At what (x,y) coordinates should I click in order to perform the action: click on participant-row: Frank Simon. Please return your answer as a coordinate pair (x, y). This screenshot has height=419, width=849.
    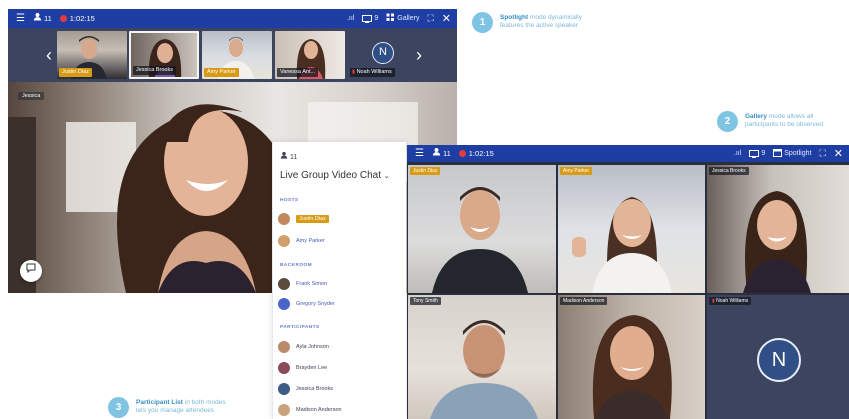
    Looking at the image, I should click on (302, 284).